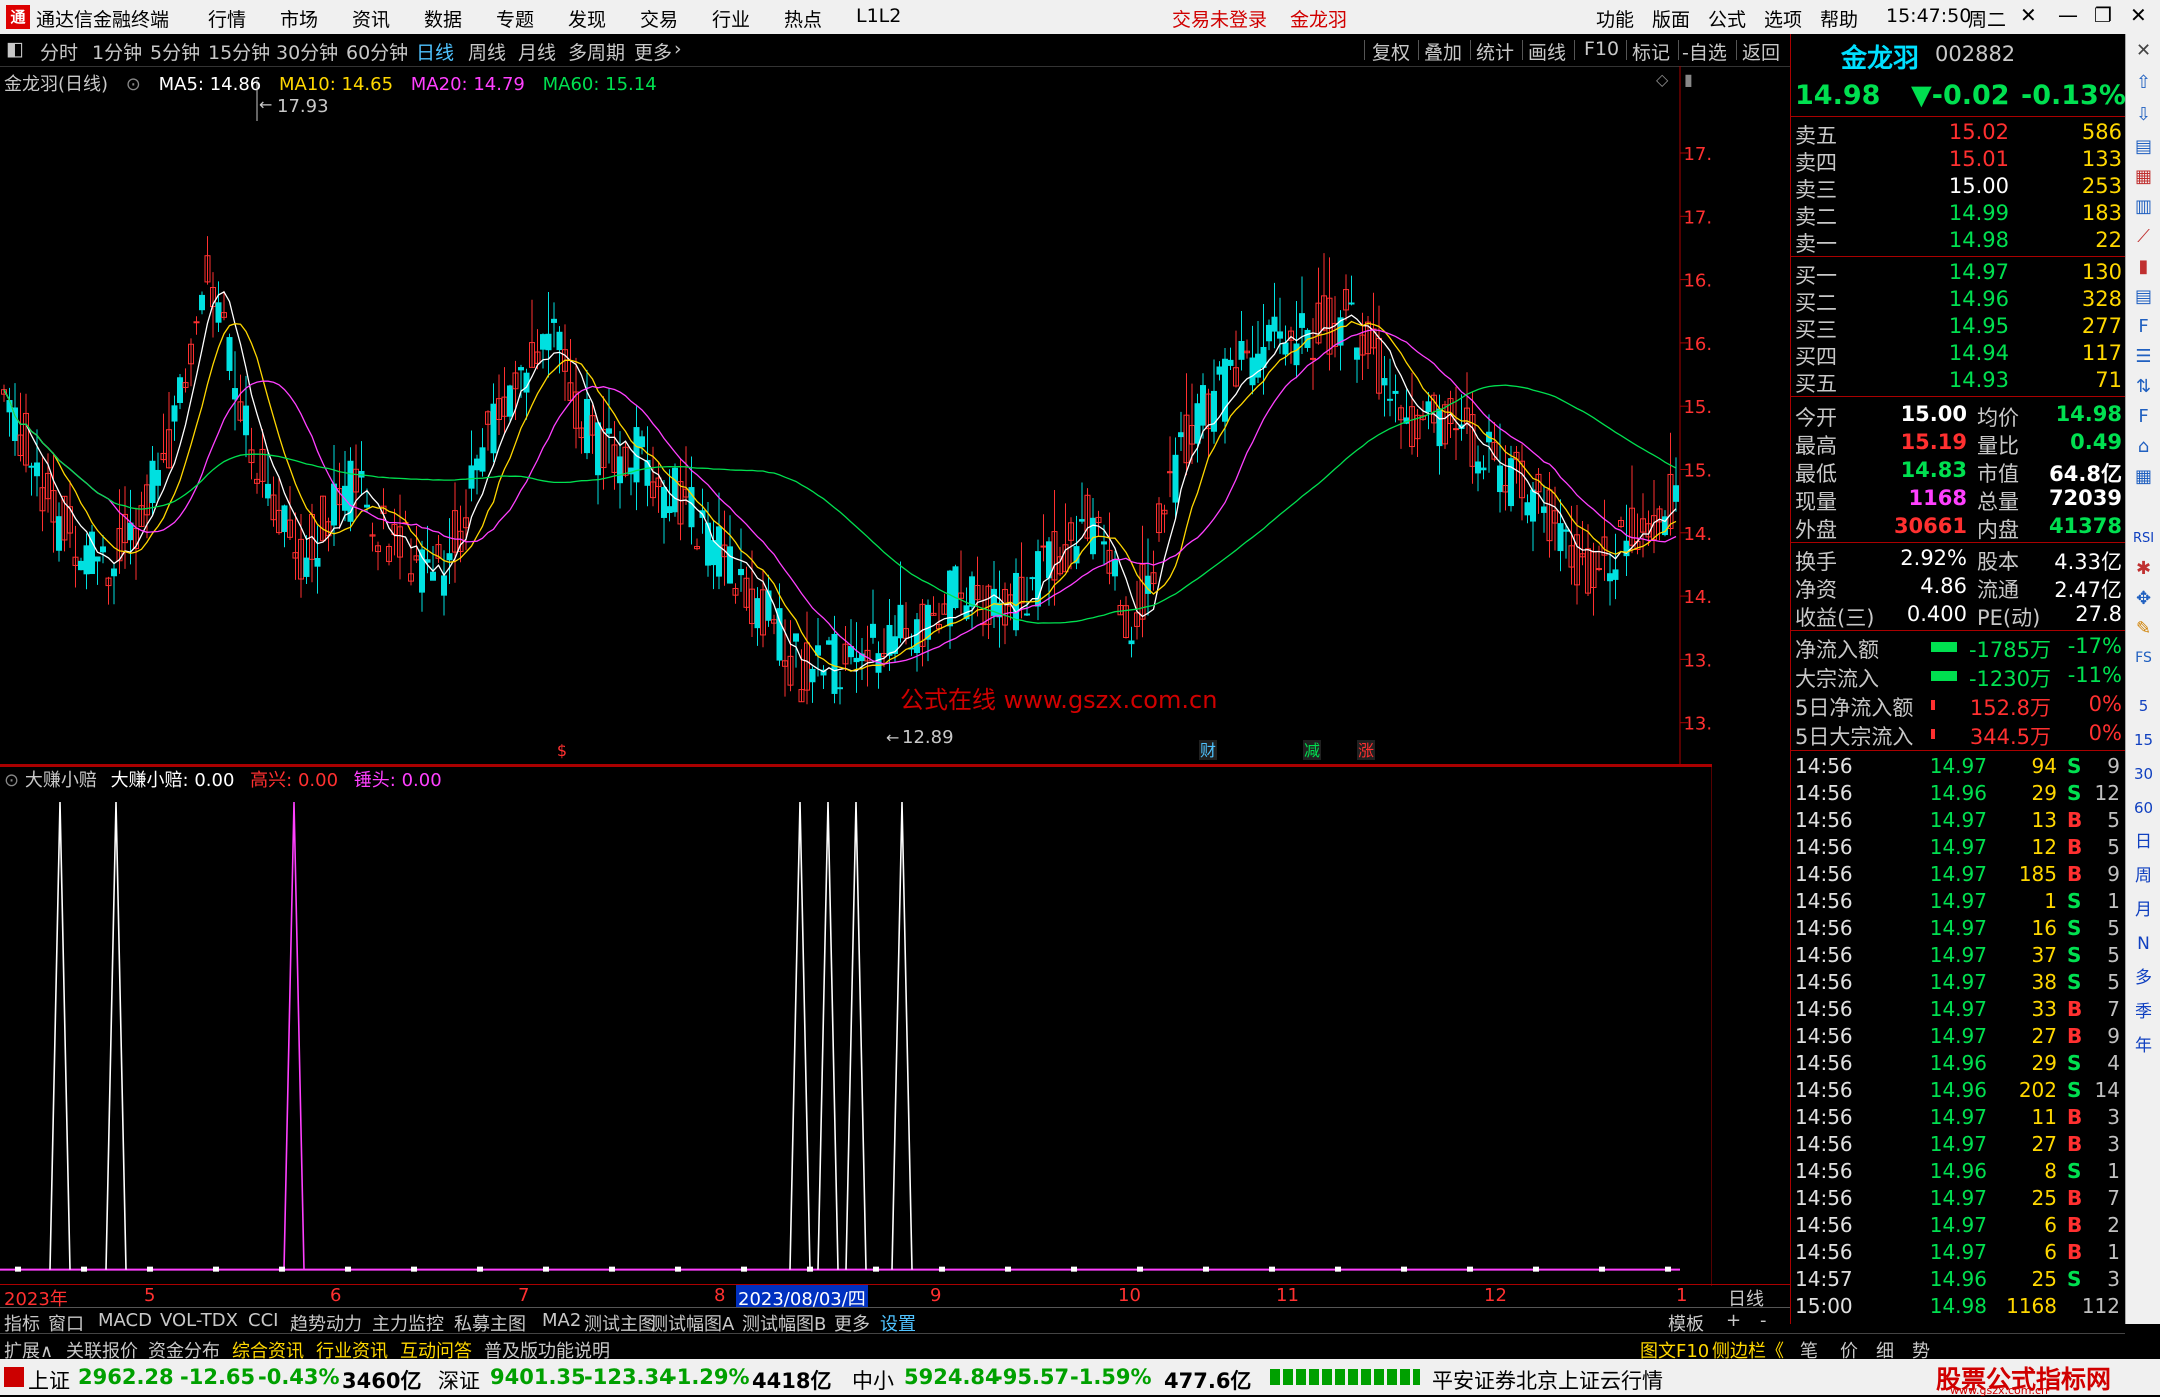  Describe the element at coordinates (15, 49) in the screenshot. I see `panel-toggle-icon: ◧` at that location.